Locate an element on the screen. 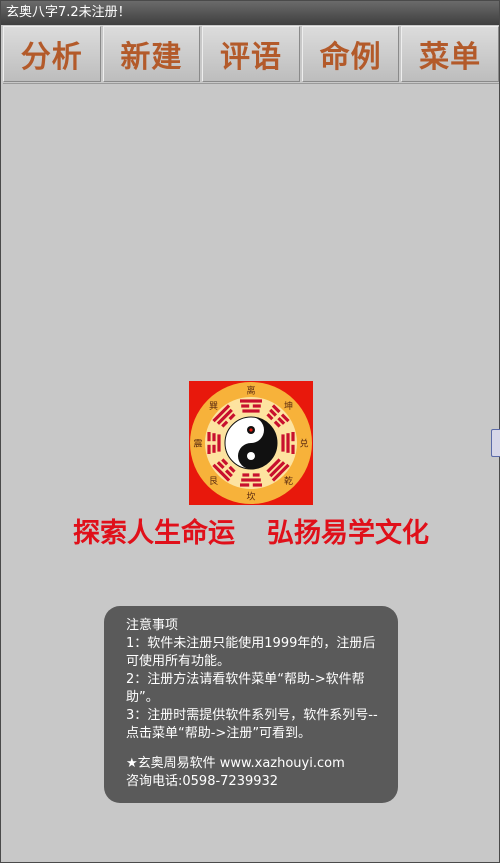 Image resolution: width=500 pixels, height=863 pixels. main-toolbar: 分析 新建 评语 命例 菜单 is located at coordinates (251, 54).